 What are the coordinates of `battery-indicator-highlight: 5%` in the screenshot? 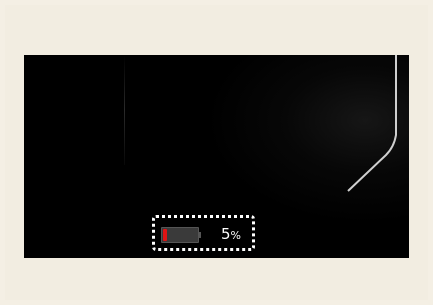 It's located at (203, 233).